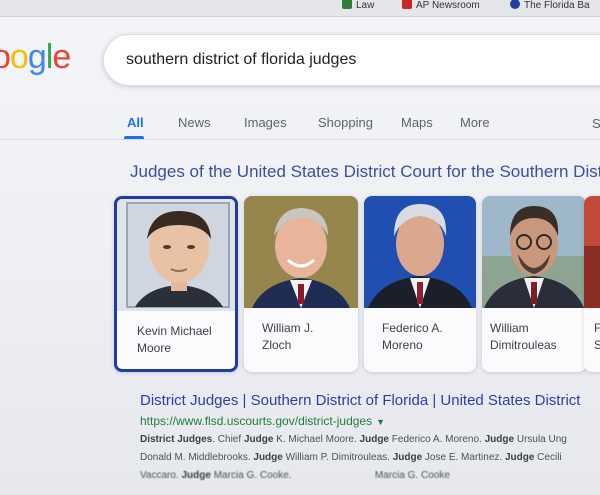 This screenshot has height=495, width=600. I want to click on bookmark-ap-newsroom: AP Newsroom, so click(441, 5).